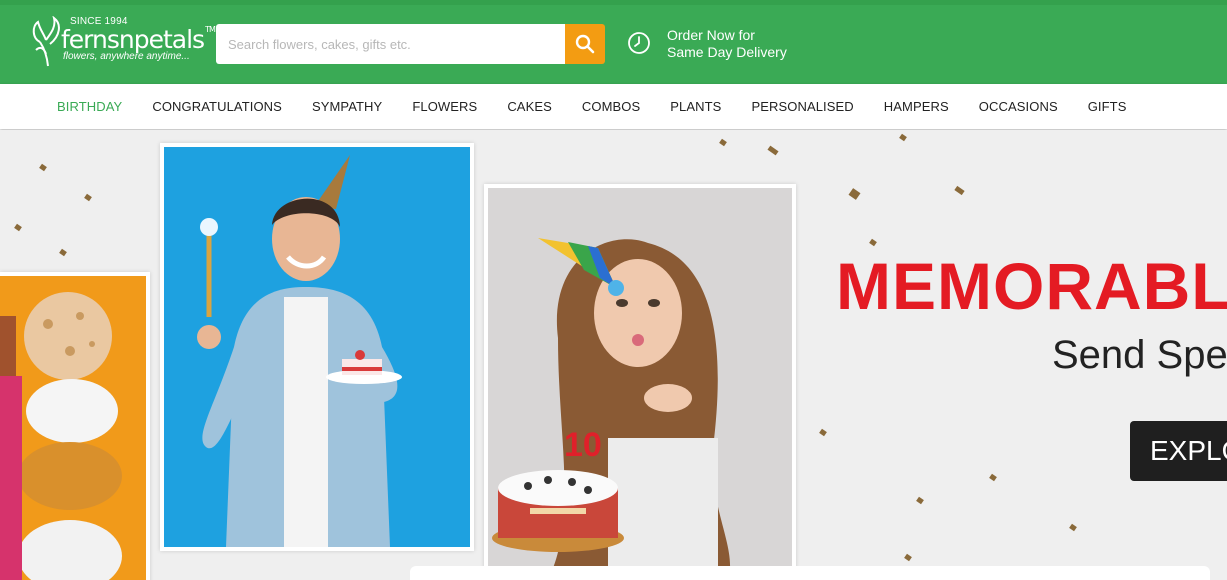  I want to click on same-day-delivery-info: Order Now for Same Day Delivery, so click(707, 44).